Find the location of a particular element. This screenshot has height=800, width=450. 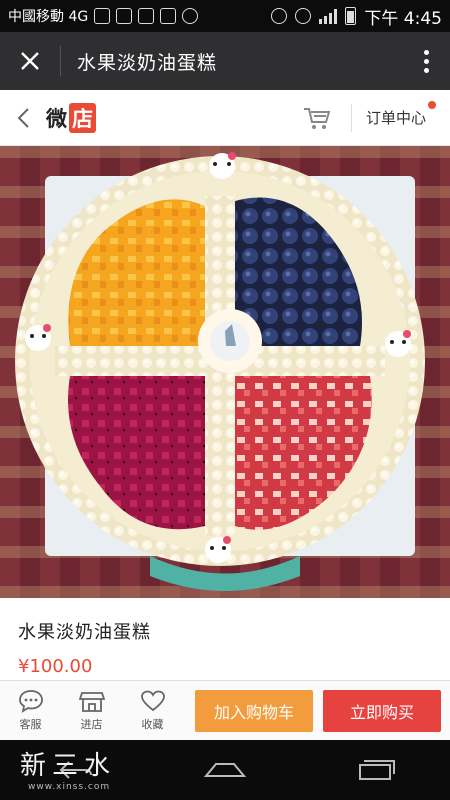

clock: 下午 4:45 is located at coordinates (403, 18).